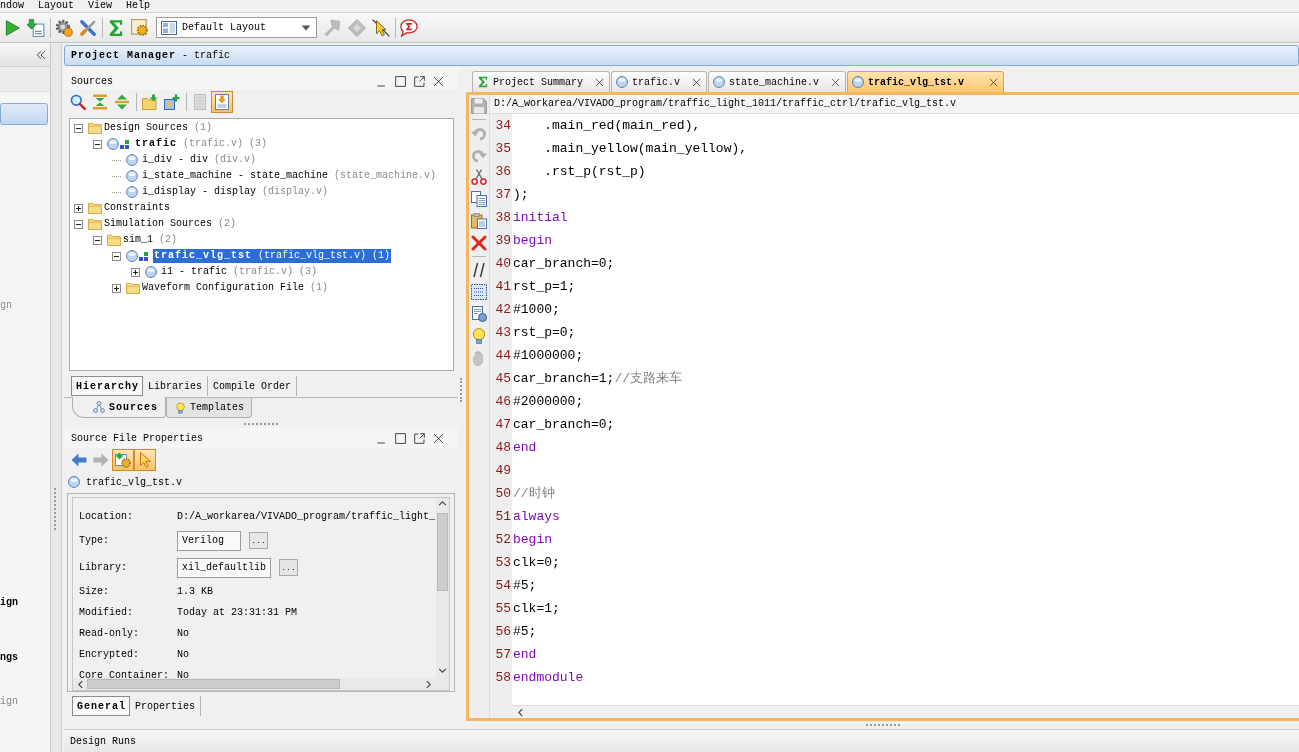  Describe the element at coordinates (261, 423) in the screenshot. I see `splitter-grip` at that location.